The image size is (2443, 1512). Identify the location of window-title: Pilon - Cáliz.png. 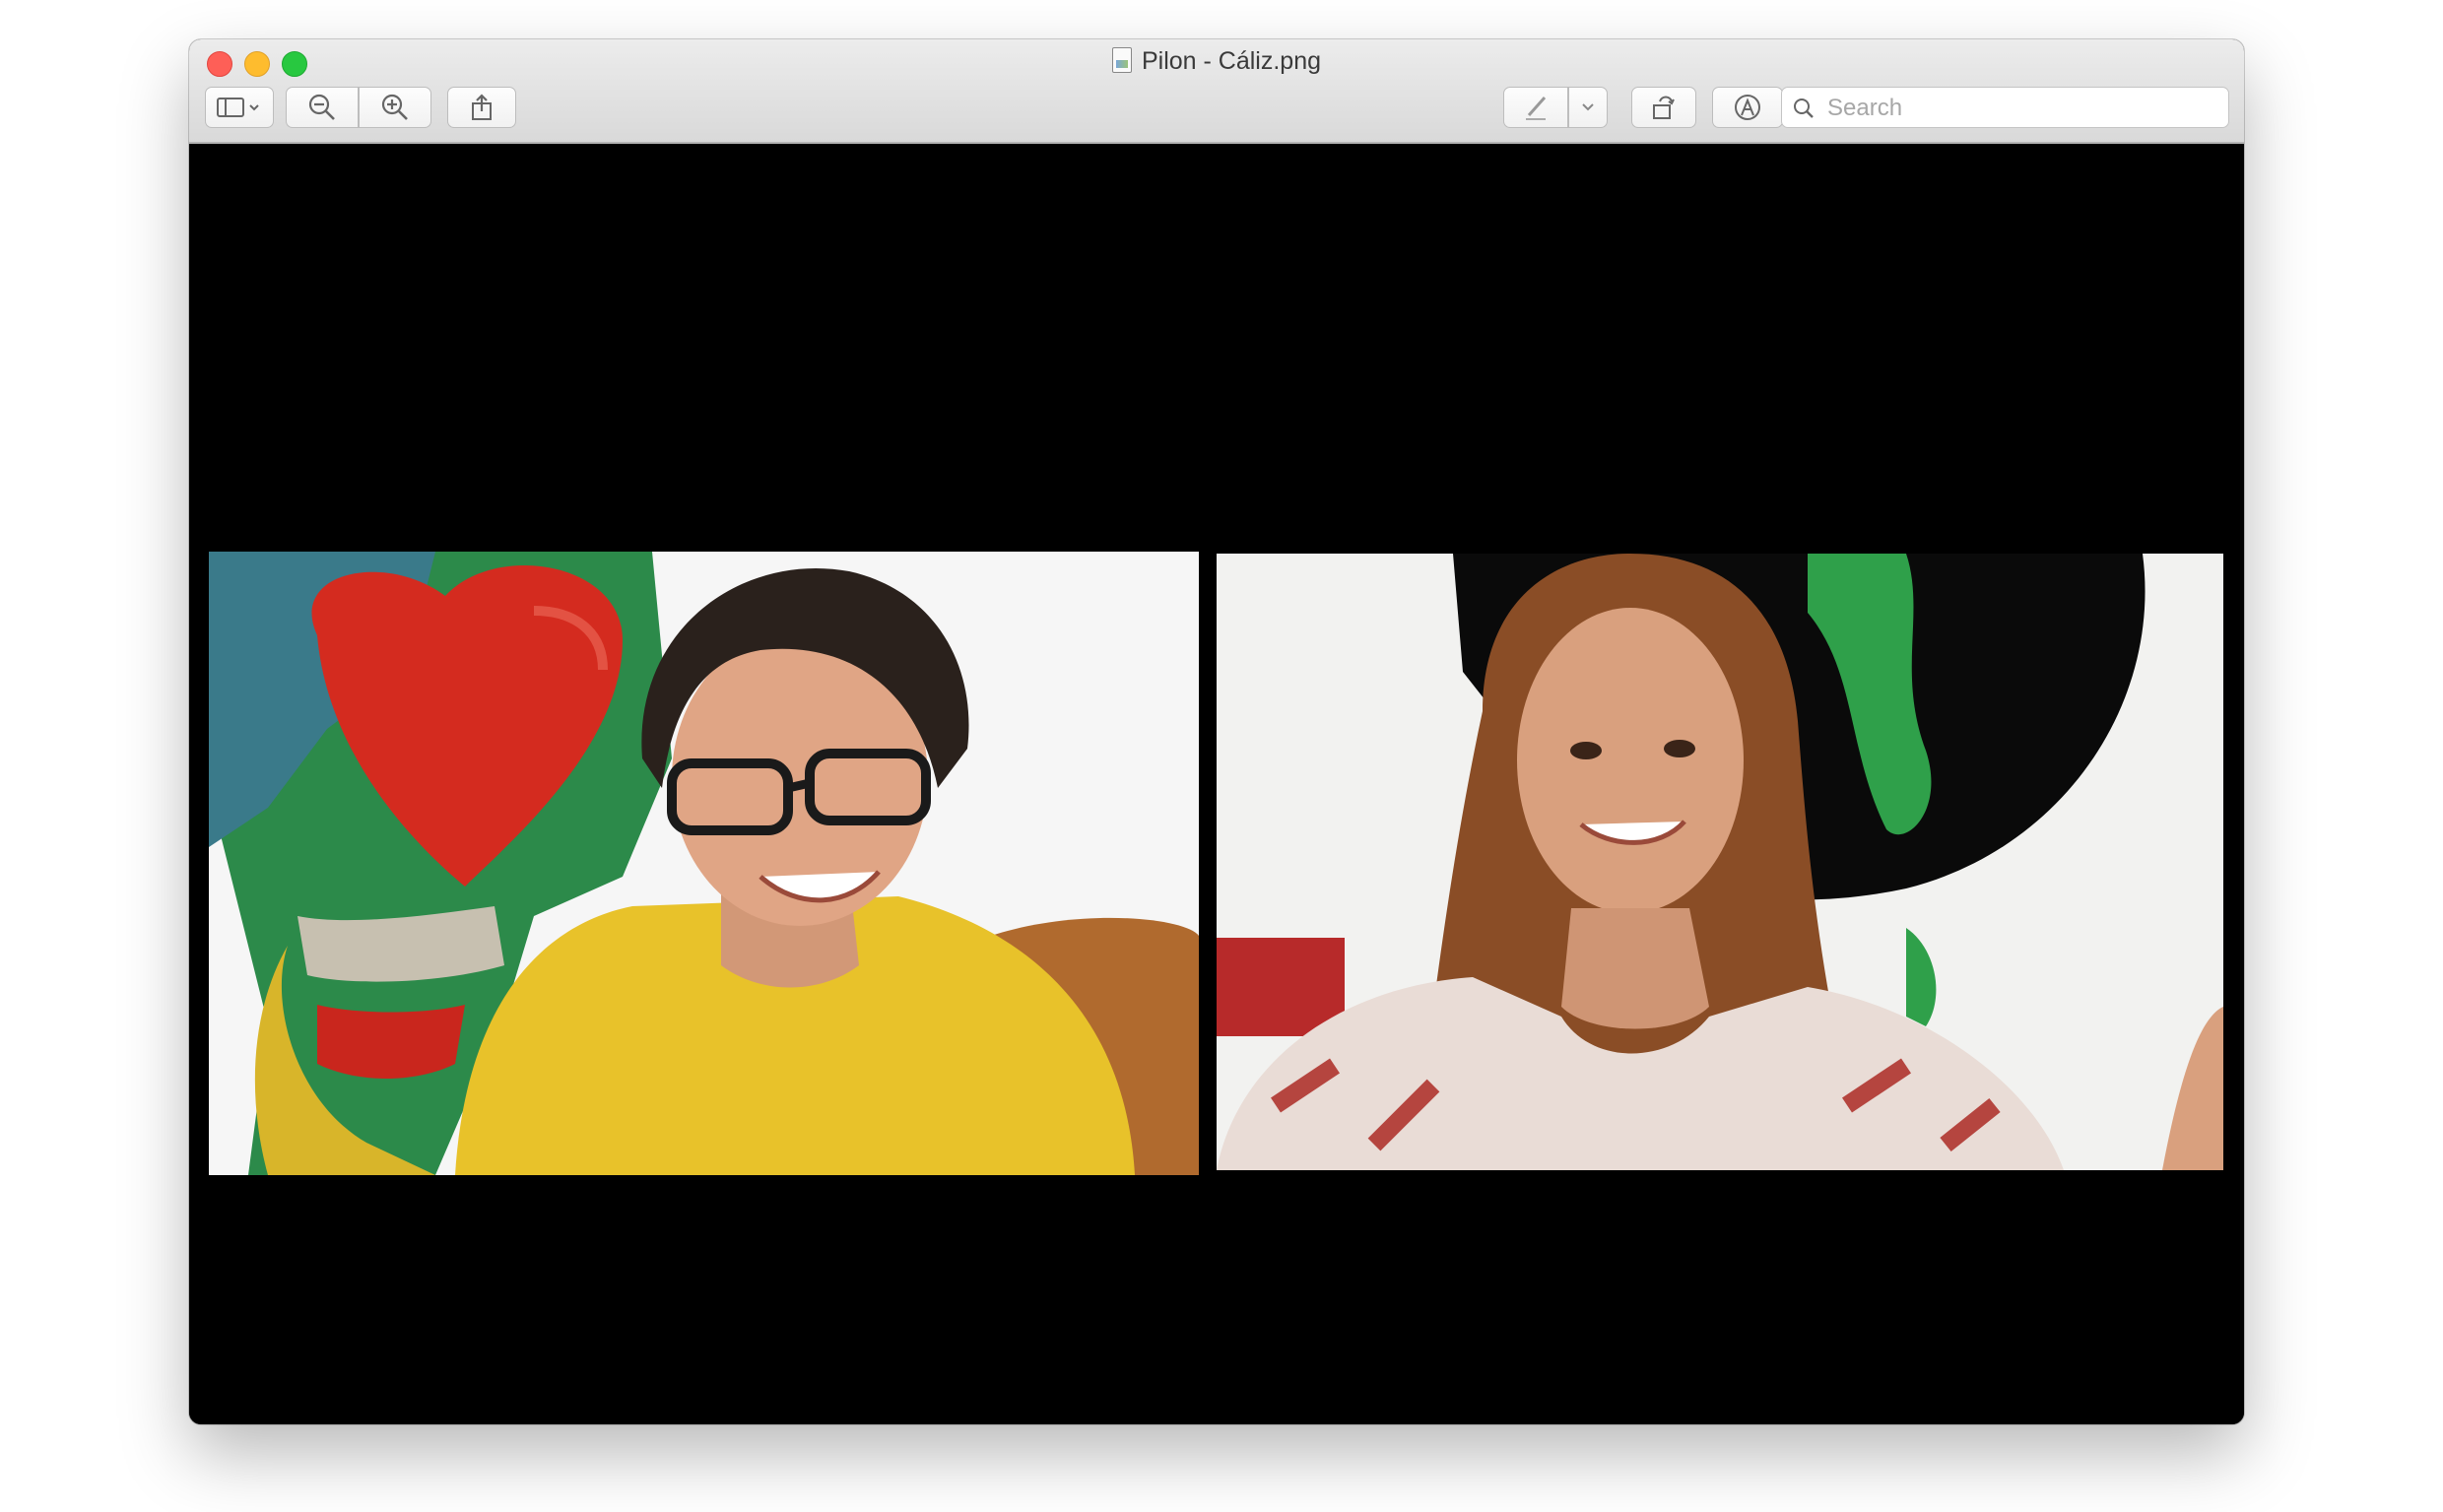
(1216, 61).